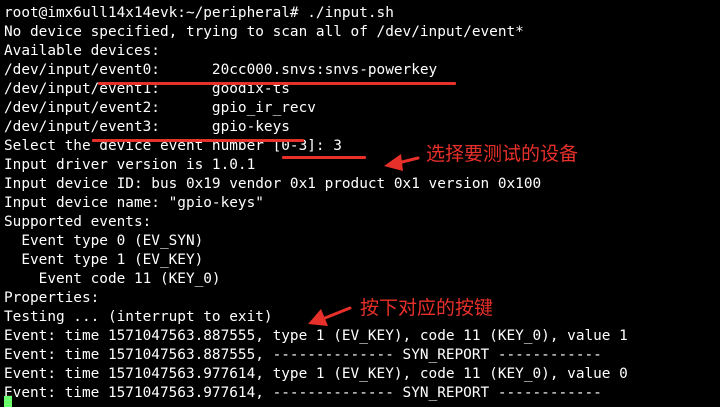  I want to click on annotation-press-key: 按下对应的按键, so click(427, 308).